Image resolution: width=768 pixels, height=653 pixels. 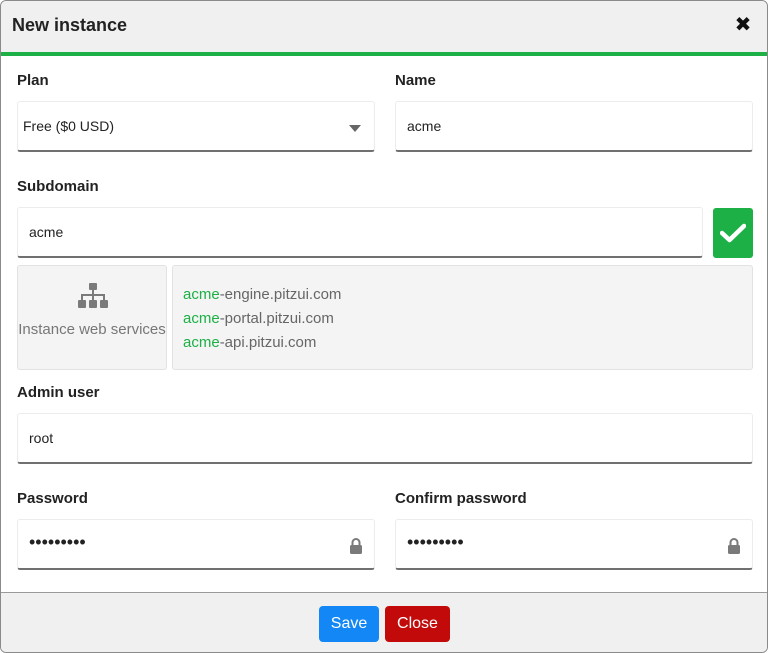 What do you see at coordinates (276, 318) in the screenshot?
I see `url-suffix: -portal.pitzui.com` at bounding box center [276, 318].